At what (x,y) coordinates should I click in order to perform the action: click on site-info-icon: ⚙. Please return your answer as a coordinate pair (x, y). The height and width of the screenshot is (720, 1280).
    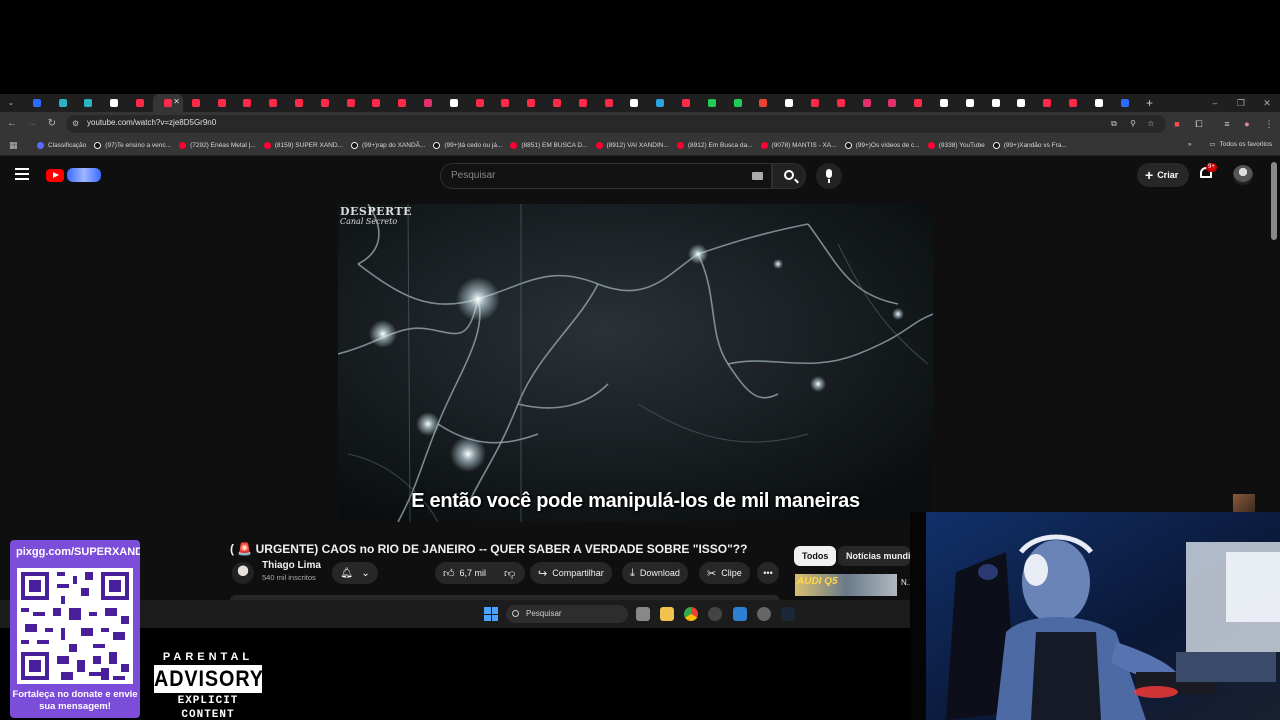
    Looking at the image, I should click on (77, 124).